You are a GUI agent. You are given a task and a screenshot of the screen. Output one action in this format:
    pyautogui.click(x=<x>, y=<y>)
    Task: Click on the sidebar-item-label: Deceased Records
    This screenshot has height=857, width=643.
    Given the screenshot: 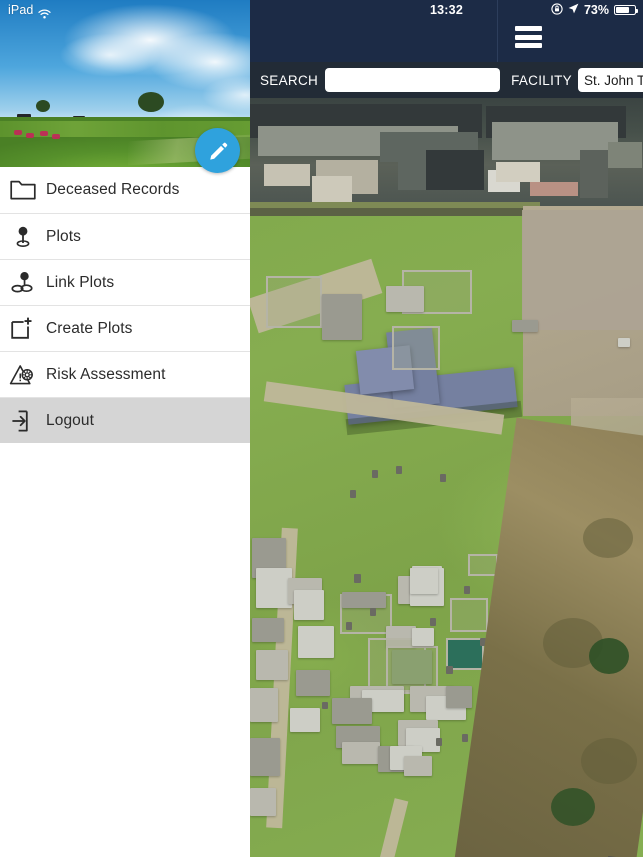 What is the action you would take?
    pyautogui.click(x=113, y=189)
    